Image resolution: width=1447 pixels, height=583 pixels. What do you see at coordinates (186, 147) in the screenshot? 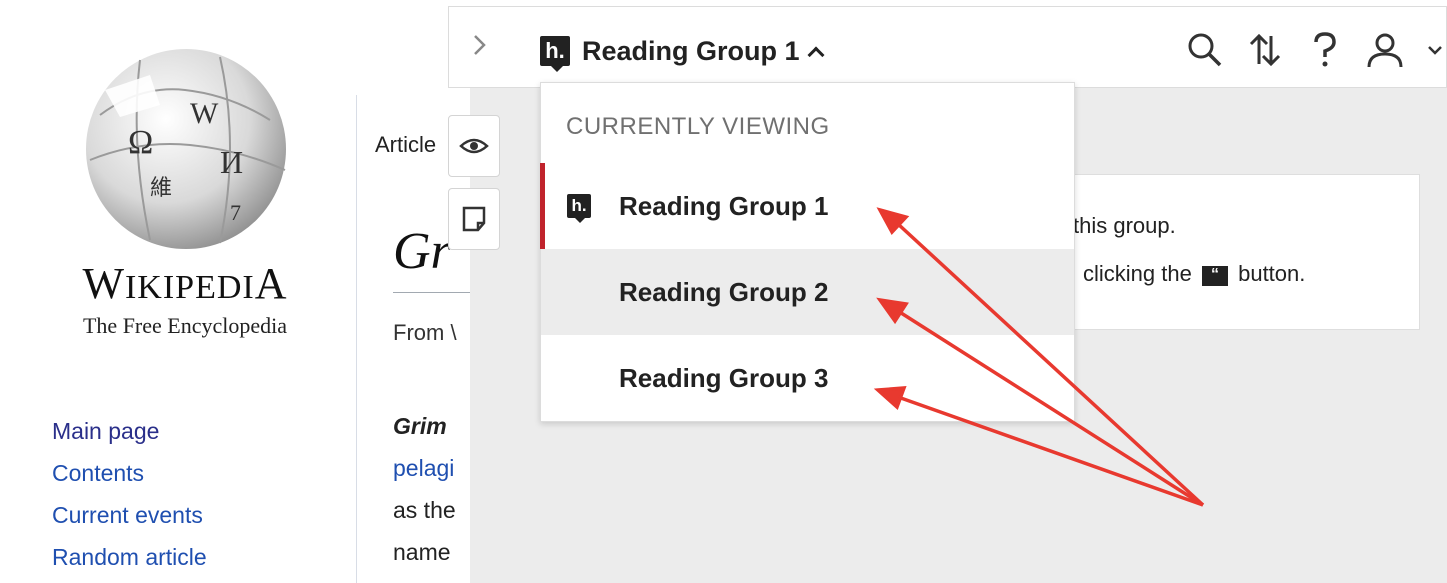
I see `wikipedia-globe-logo: Ω W И 維 7` at bounding box center [186, 147].